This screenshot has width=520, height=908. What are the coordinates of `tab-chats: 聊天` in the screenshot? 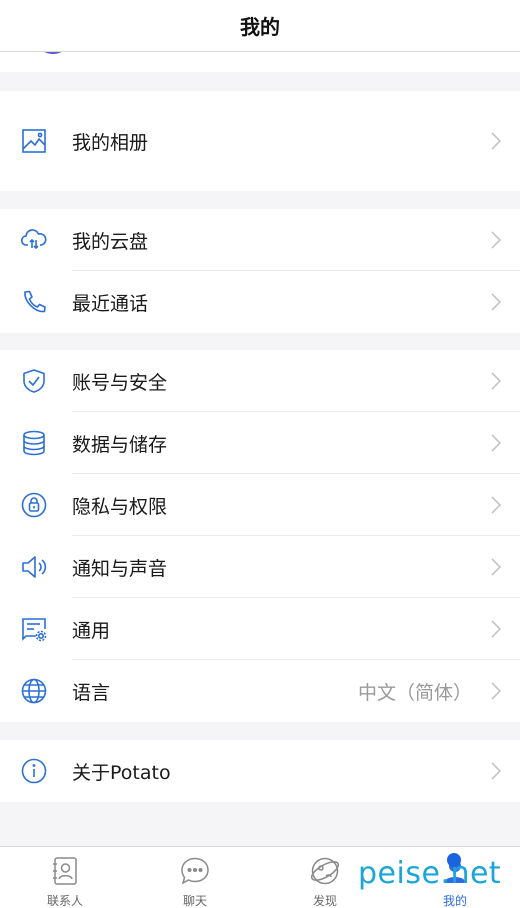 It's located at (195, 877).